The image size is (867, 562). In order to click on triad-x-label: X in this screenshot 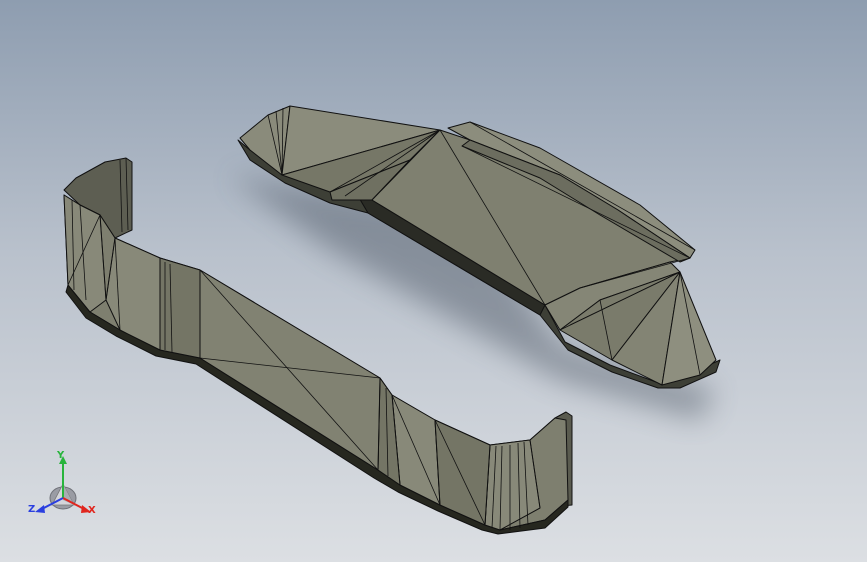, I will do `click(92, 510)`.